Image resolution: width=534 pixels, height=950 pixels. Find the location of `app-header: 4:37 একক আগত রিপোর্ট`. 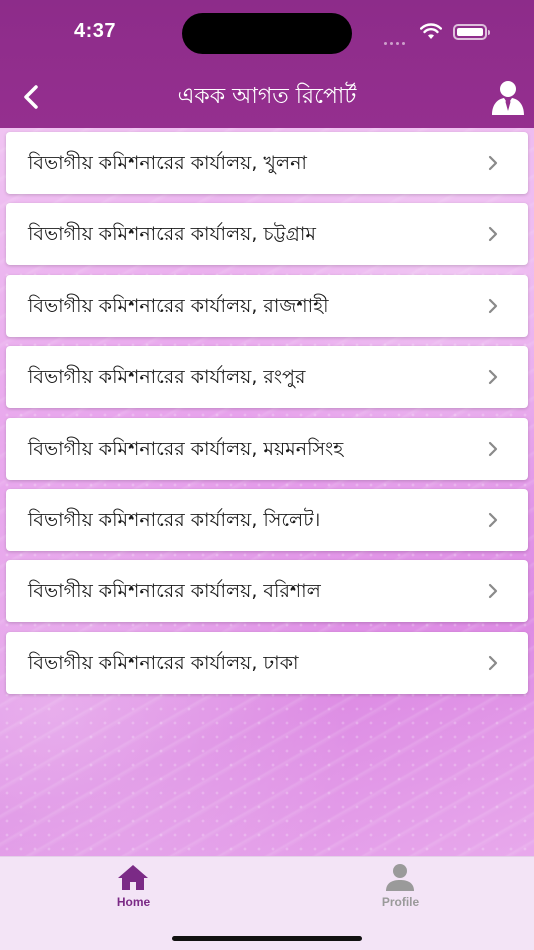

app-header: 4:37 একক আগত রিপোর্ট is located at coordinates (267, 64).